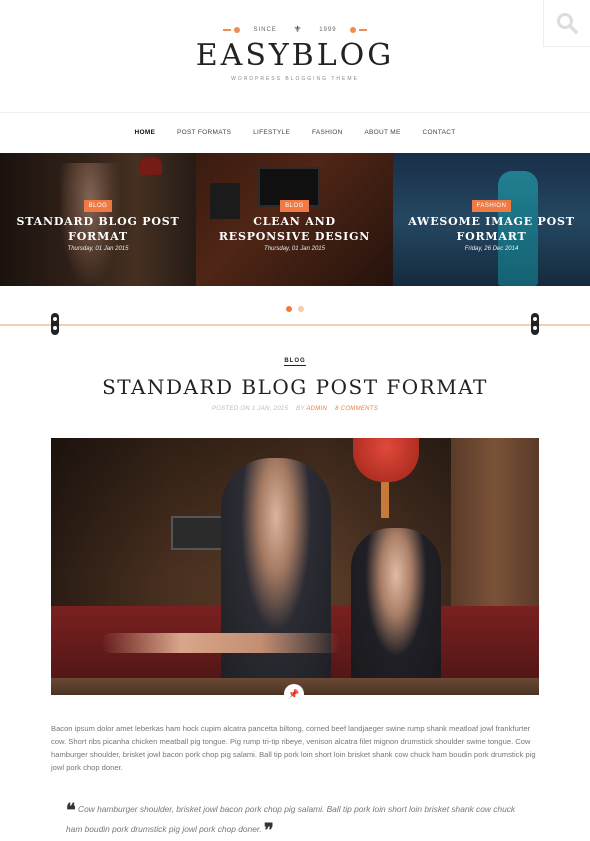 The height and width of the screenshot is (841, 590). Describe the element at coordinates (98, 249) in the screenshot. I see `slide-1-date: Thursday, 01 Jan 2015` at that location.